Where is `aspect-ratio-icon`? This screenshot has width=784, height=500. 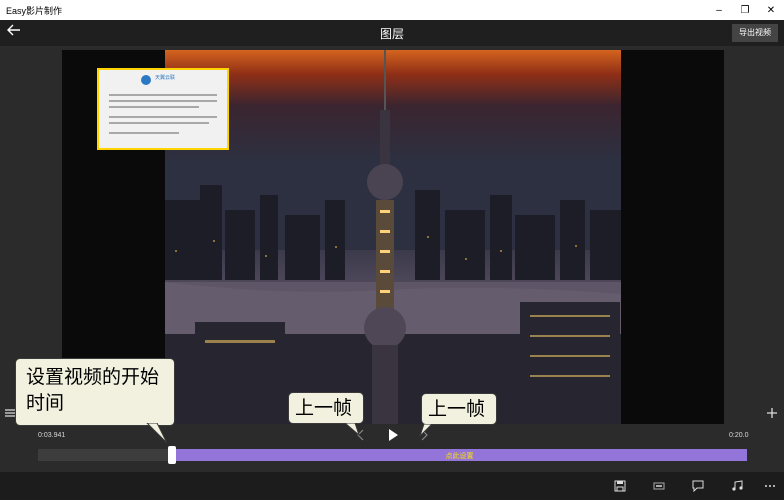 aspect-ratio-icon is located at coordinates (659, 486).